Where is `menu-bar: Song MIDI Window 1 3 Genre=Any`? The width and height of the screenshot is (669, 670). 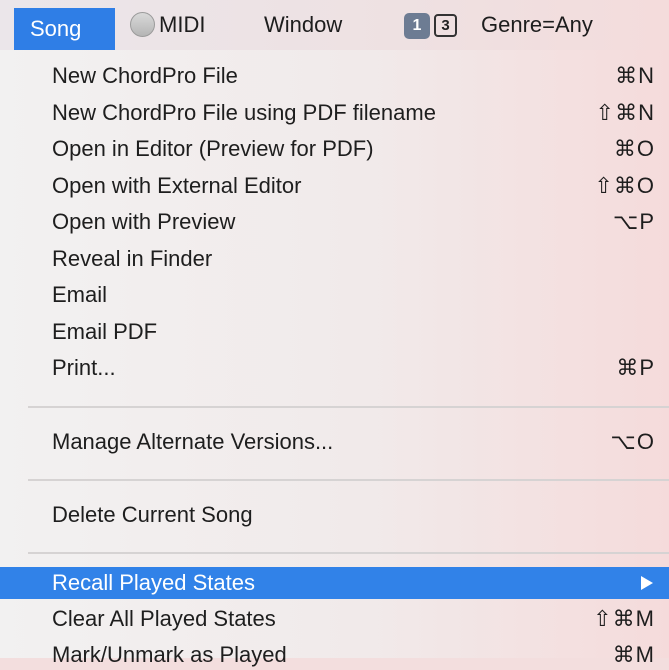 menu-bar: Song MIDI Window 1 3 Genre=Any is located at coordinates (334, 25).